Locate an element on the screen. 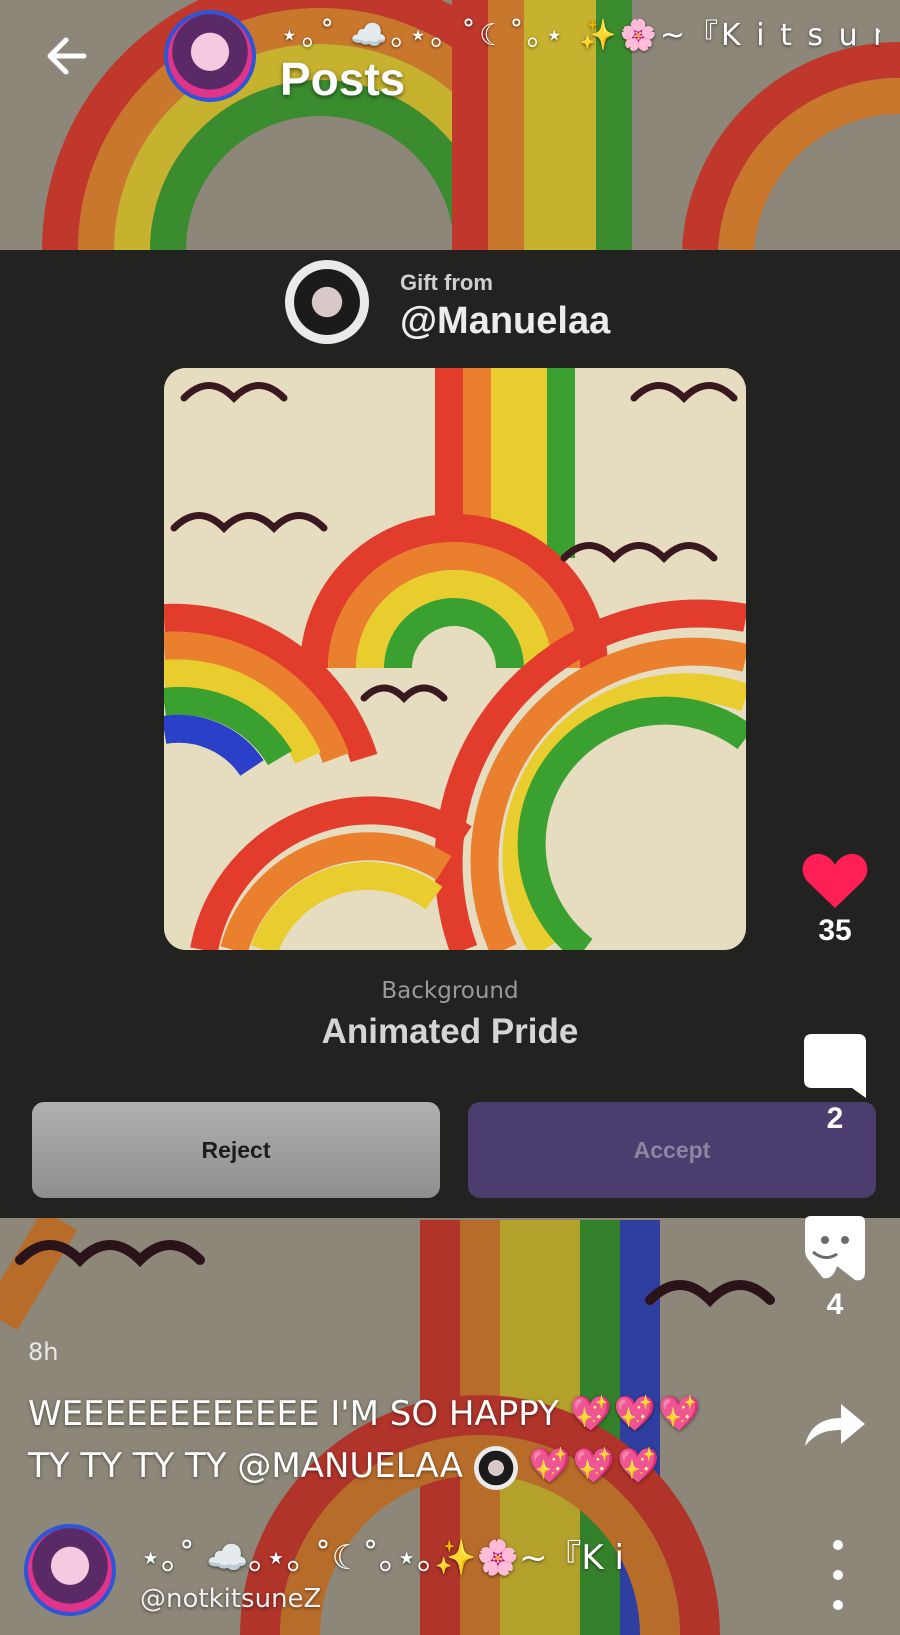  like-action: 35 is located at coordinates (835, 900).